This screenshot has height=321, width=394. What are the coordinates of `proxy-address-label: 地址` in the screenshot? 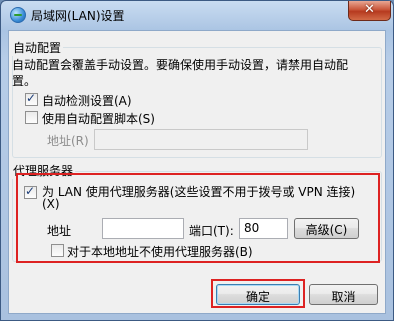 It's located at (59, 231).